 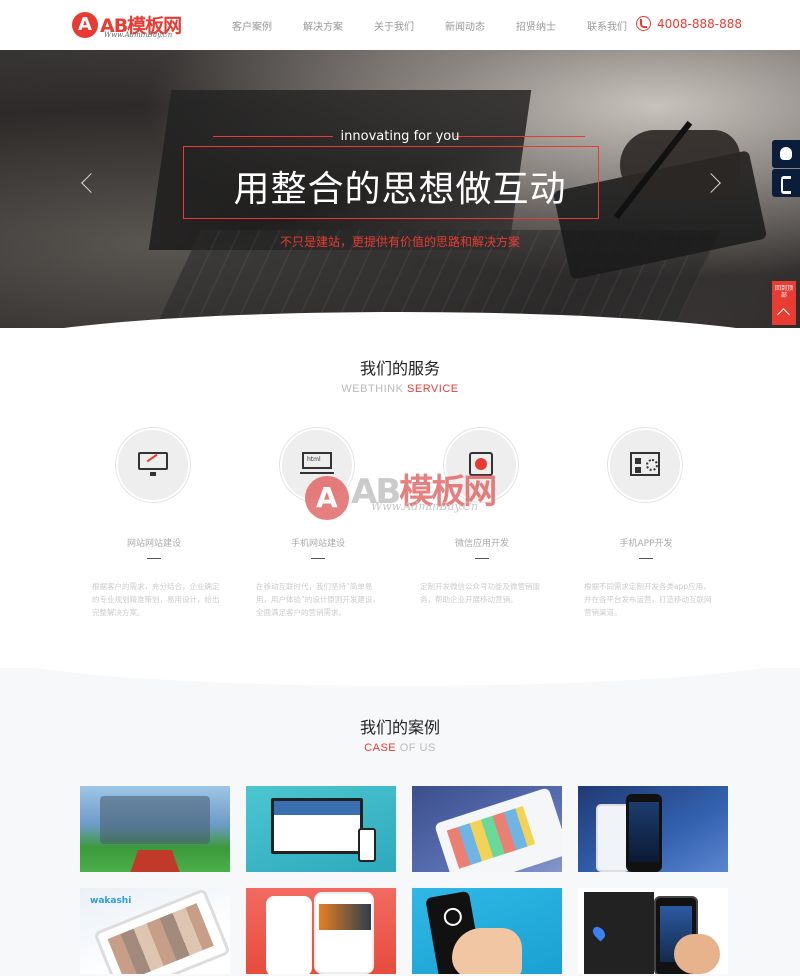 I want to click on watermark-mark-icon, so click(x=327, y=498).